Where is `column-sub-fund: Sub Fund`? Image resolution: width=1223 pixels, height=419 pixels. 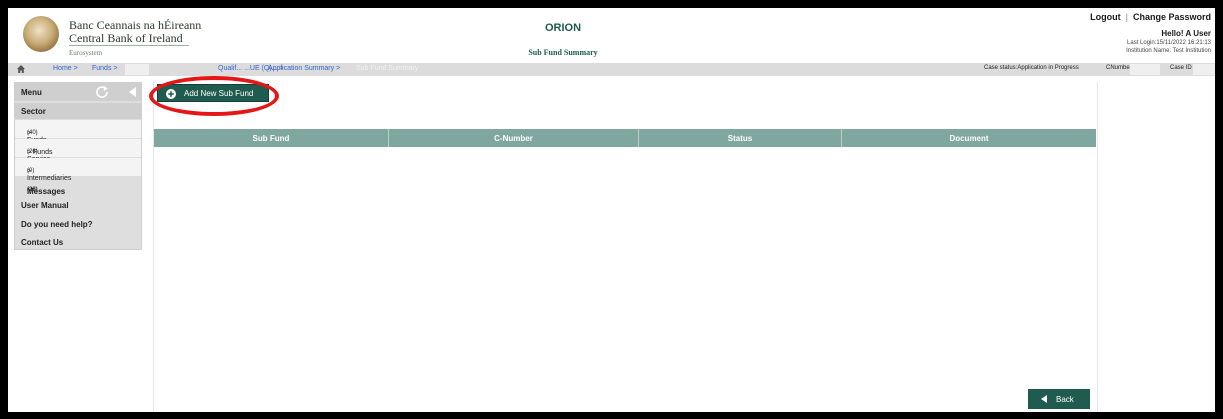
column-sub-fund: Sub Fund is located at coordinates (271, 138).